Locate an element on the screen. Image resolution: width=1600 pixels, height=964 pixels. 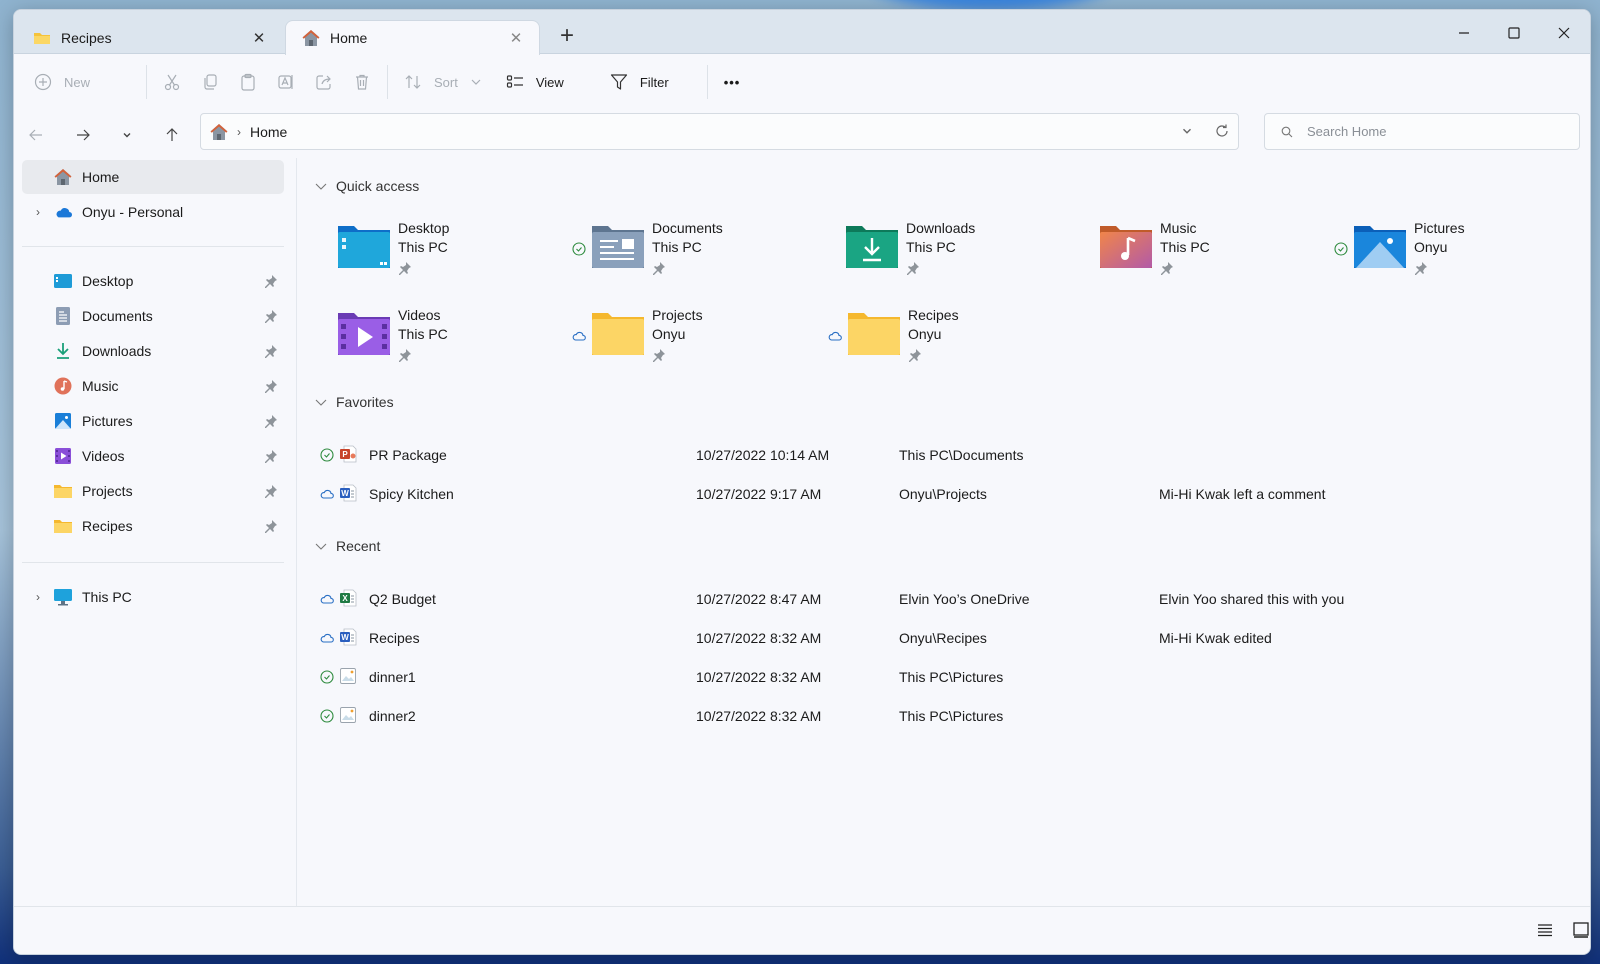
quick-access-recipes: Recipes Onyu is located at coordinates (952, 338).